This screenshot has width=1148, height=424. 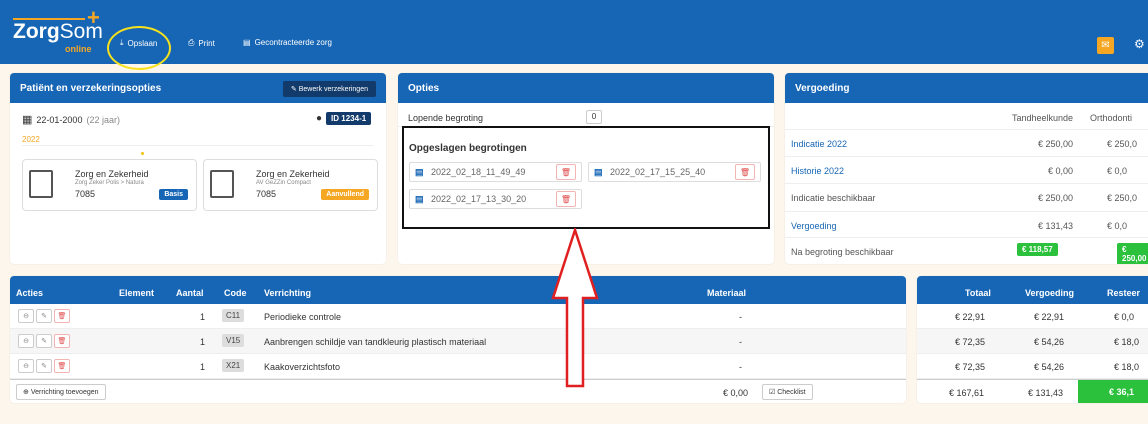 What do you see at coordinates (206, 43) in the screenshot?
I see `print-label: Print` at bounding box center [206, 43].